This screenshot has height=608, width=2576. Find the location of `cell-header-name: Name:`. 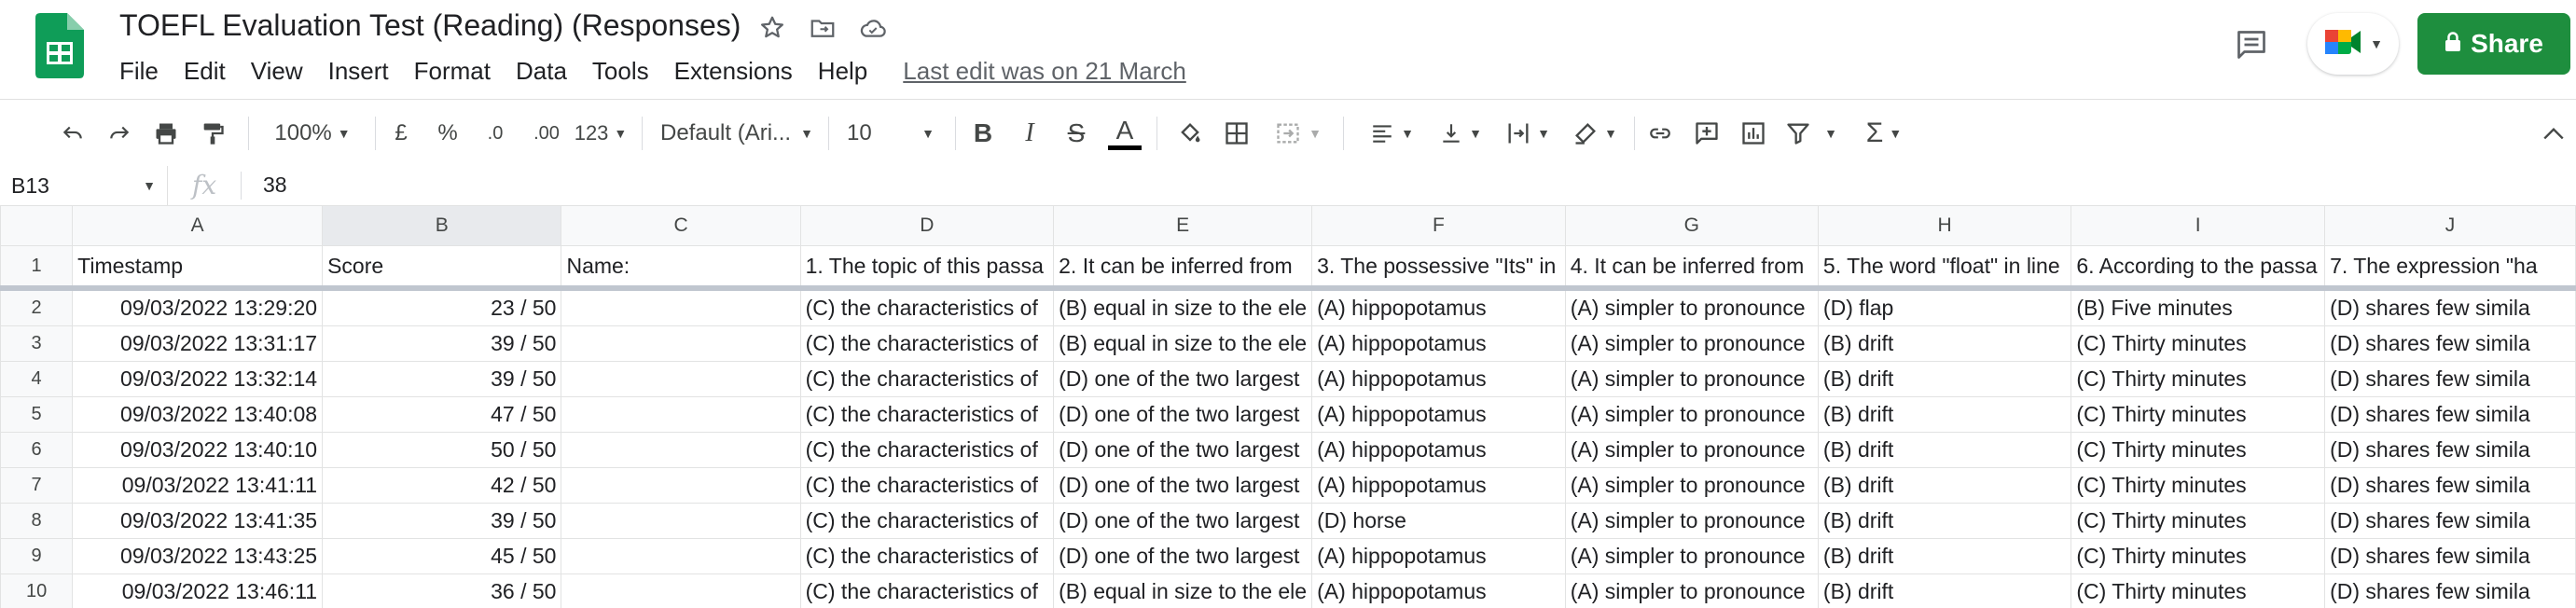

cell-header-name: Name: is located at coordinates (681, 268).